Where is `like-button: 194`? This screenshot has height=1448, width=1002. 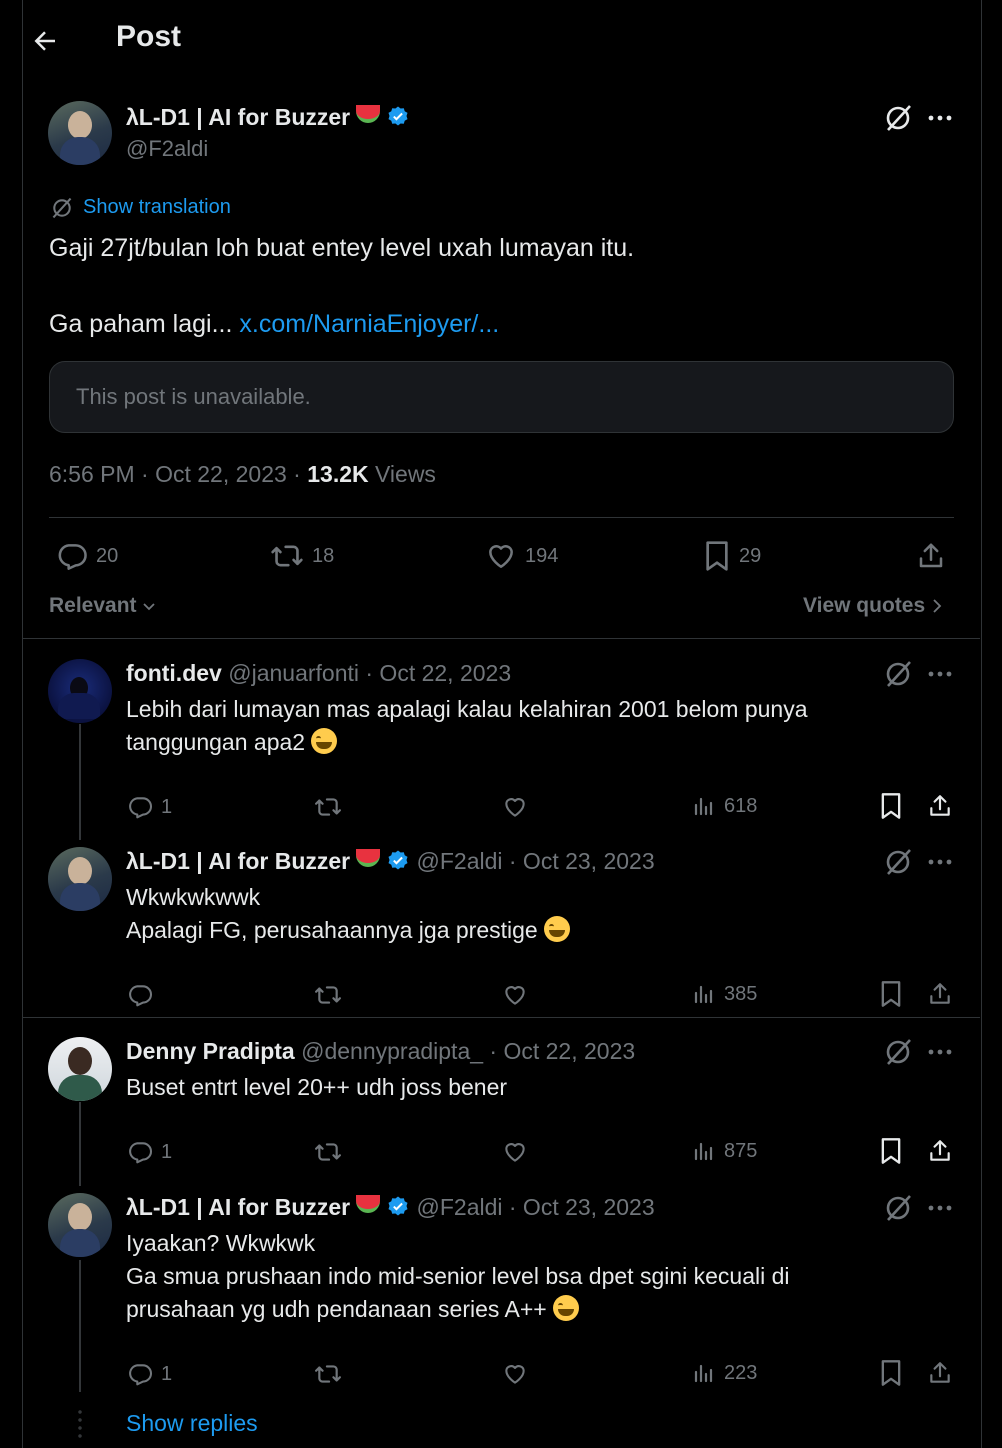 like-button: 194 is located at coordinates (521, 556).